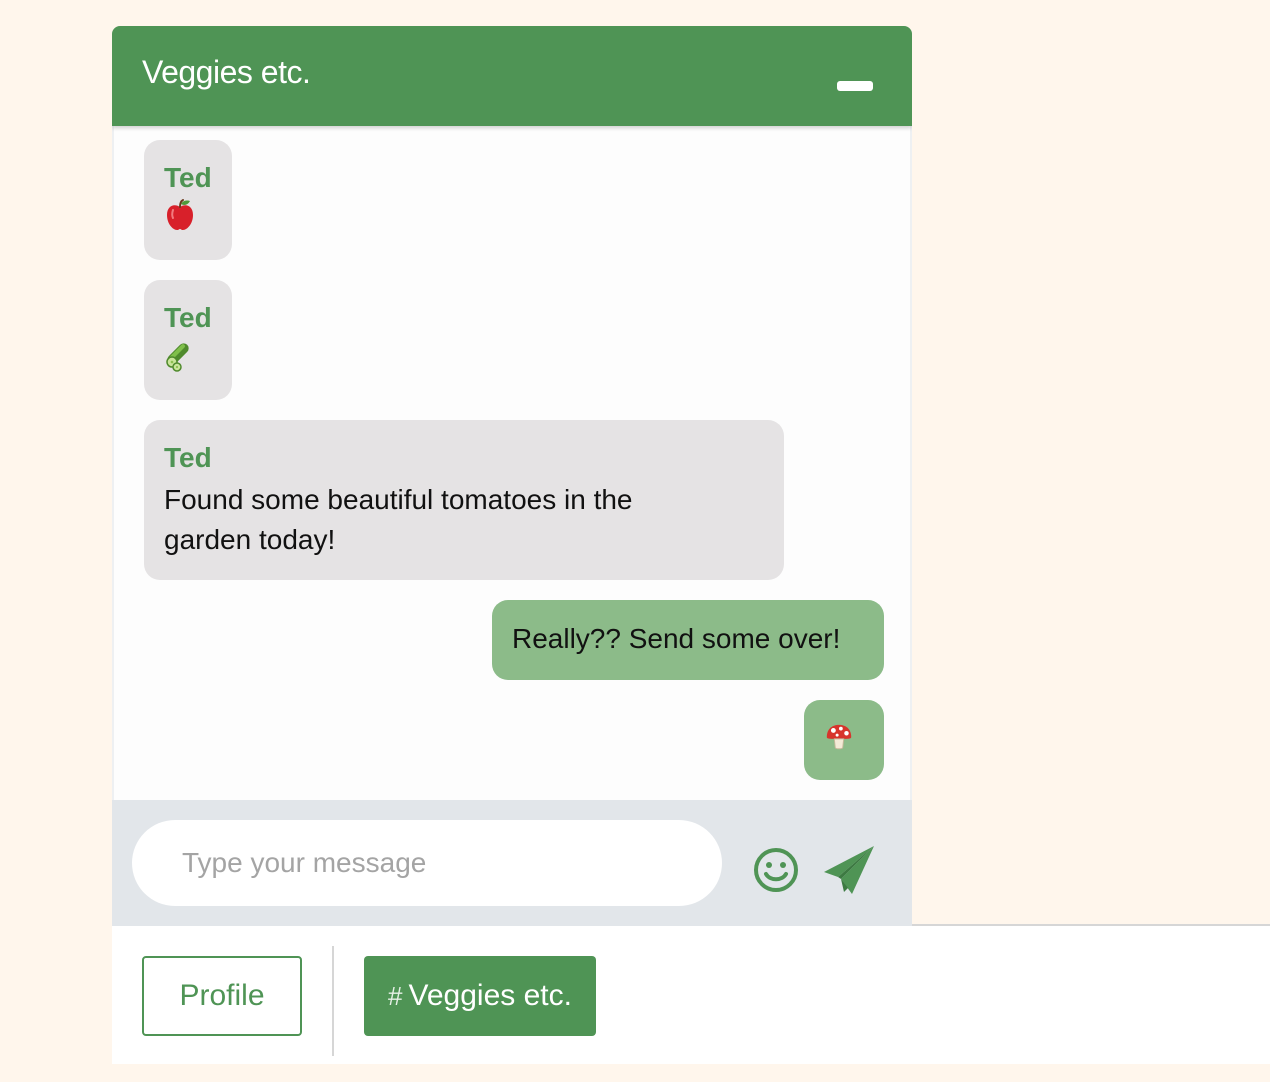 The height and width of the screenshot is (1082, 1270). I want to click on message-text: Really?? Send some over!, so click(676, 638).